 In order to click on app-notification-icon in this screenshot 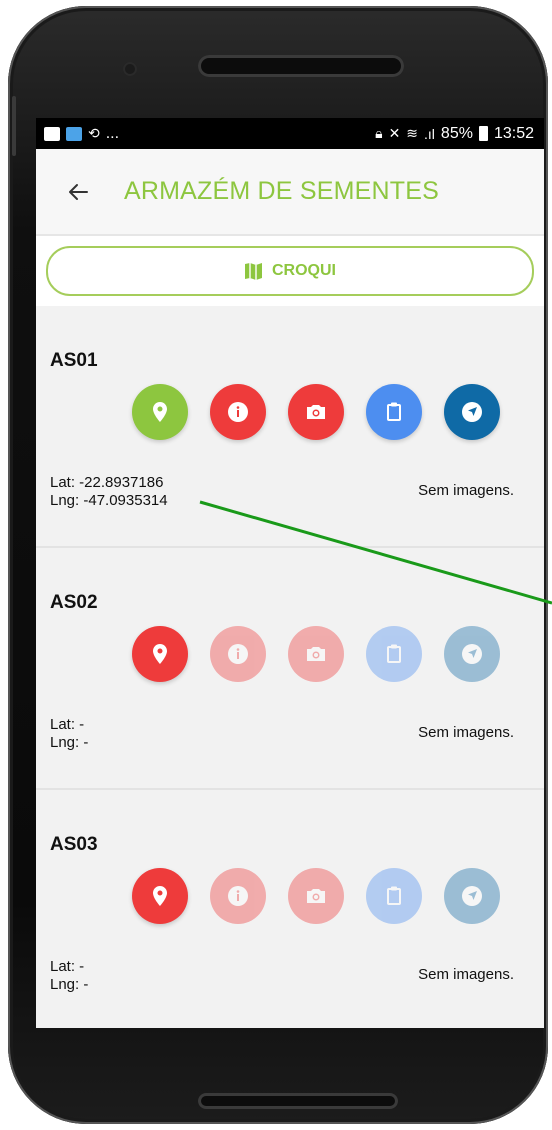, I will do `click(74, 133)`.